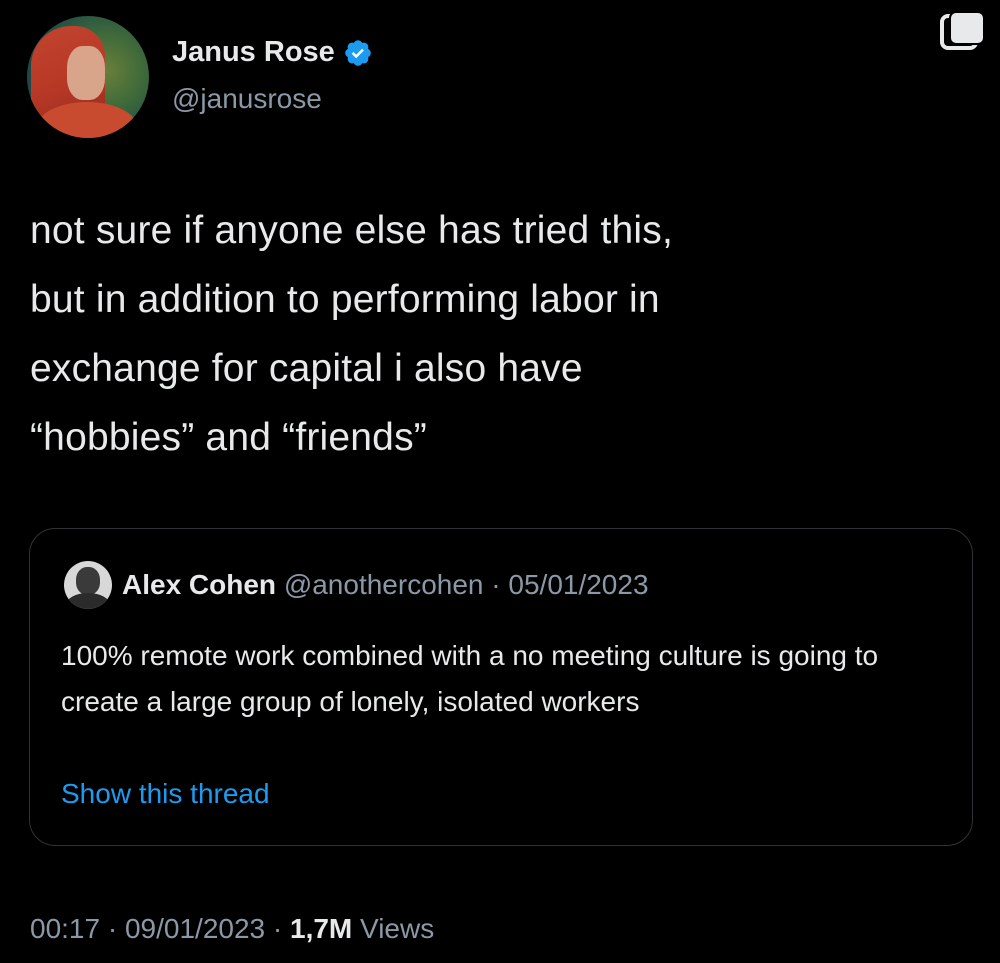 This screenshot has width=1000, height=963. I want to click on author-handle: @janusrose, so click(247, 99).